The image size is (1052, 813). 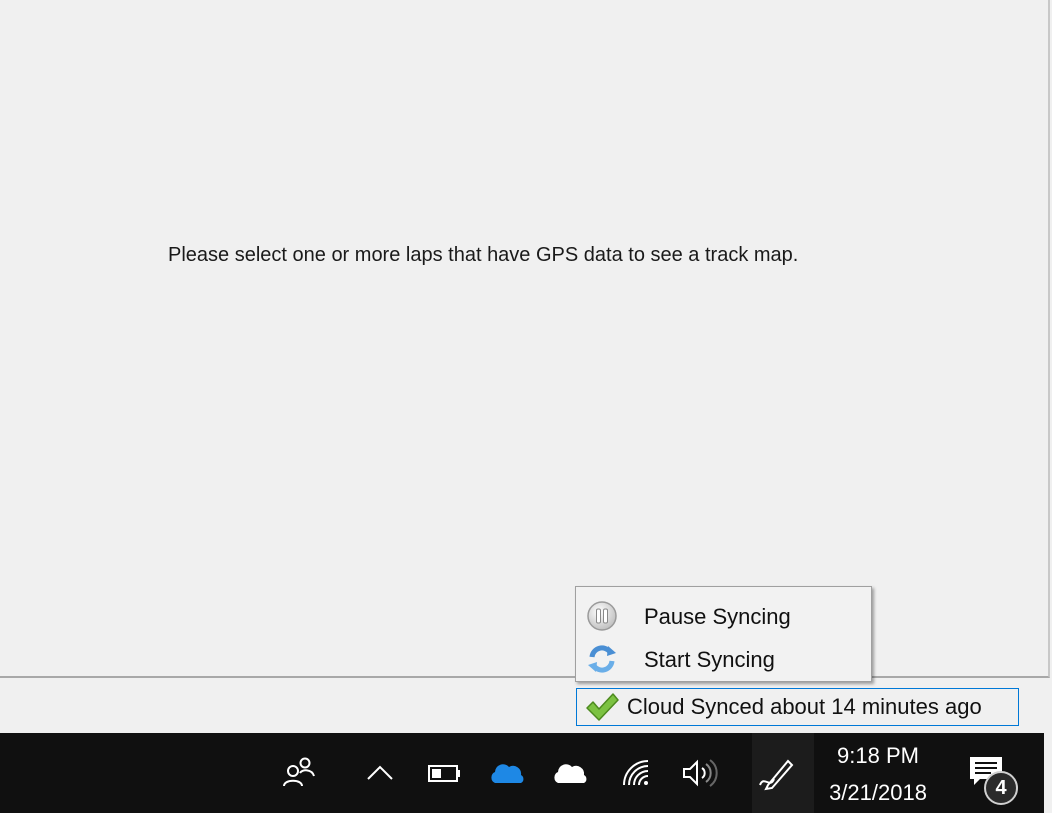 What do you see at coordinates (380, 773) in the screenshot?
I see `chevron-up-icon` at bounding box center [380, 773].